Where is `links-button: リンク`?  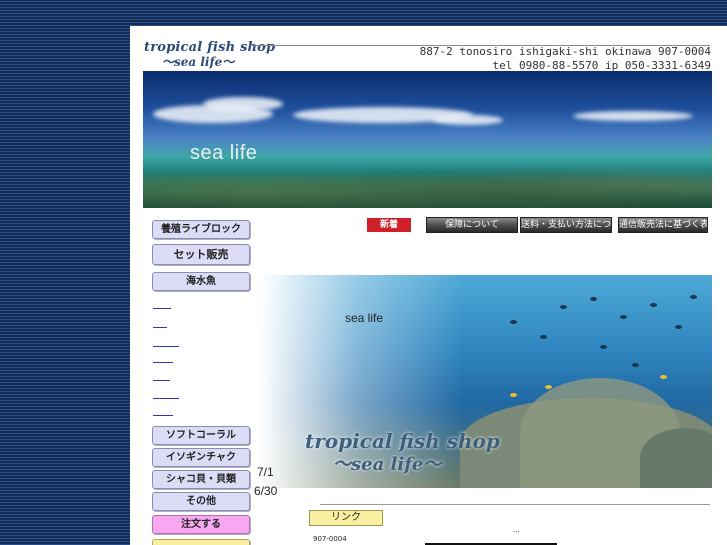 links-button: リンク is located at coordinates (346, 518).